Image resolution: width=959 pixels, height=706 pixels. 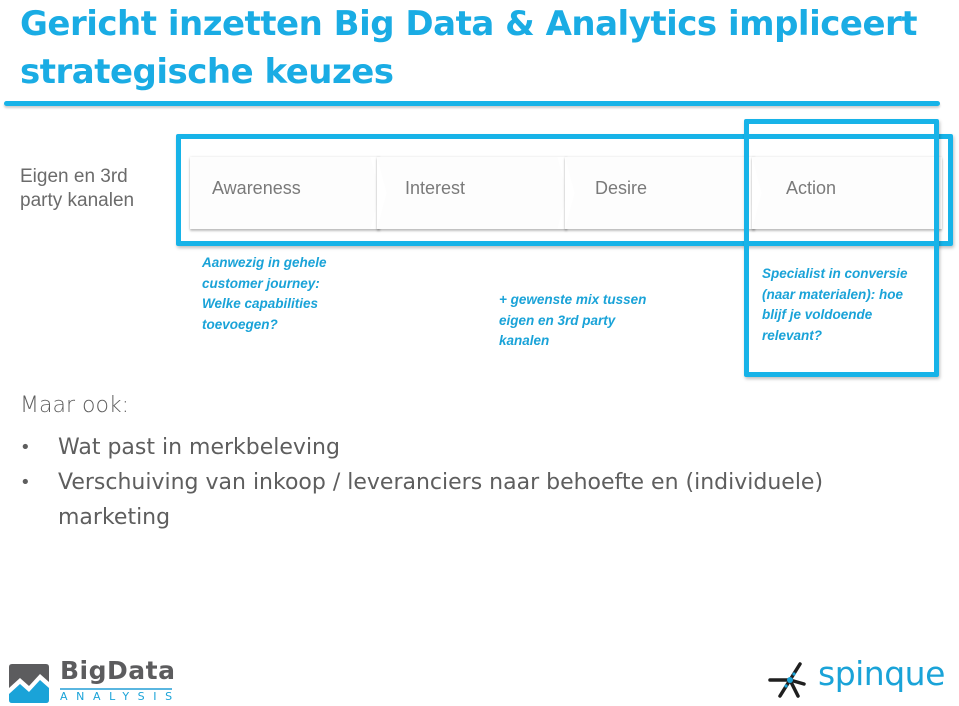 What do you see at coordinates (480, 447) in the screenshot?
I see `bullet-item: • Wat past in merkbeleving` at bounding box center [480, 447].